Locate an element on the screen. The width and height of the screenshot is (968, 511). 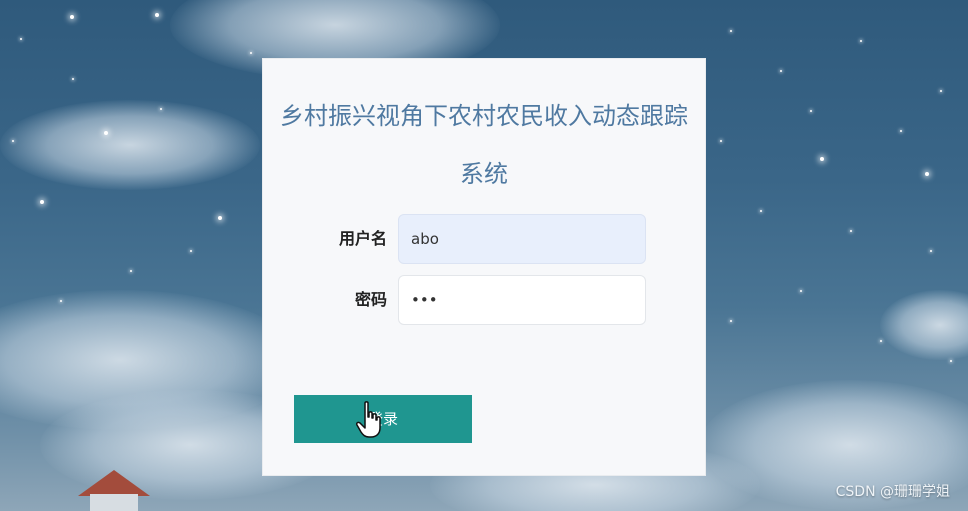
password-label: 密码 is located at coordinates (370, 299).